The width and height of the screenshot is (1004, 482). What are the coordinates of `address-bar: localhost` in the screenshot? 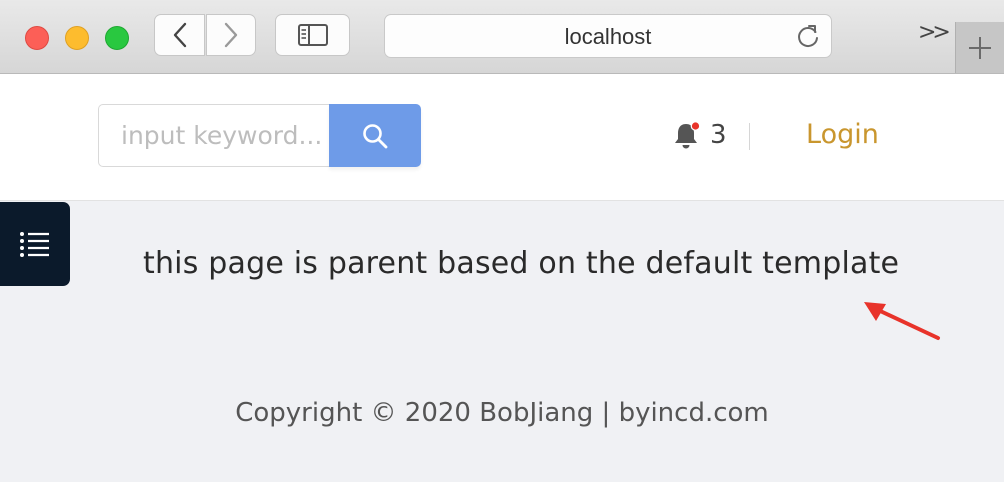 It's located at (608, 36).